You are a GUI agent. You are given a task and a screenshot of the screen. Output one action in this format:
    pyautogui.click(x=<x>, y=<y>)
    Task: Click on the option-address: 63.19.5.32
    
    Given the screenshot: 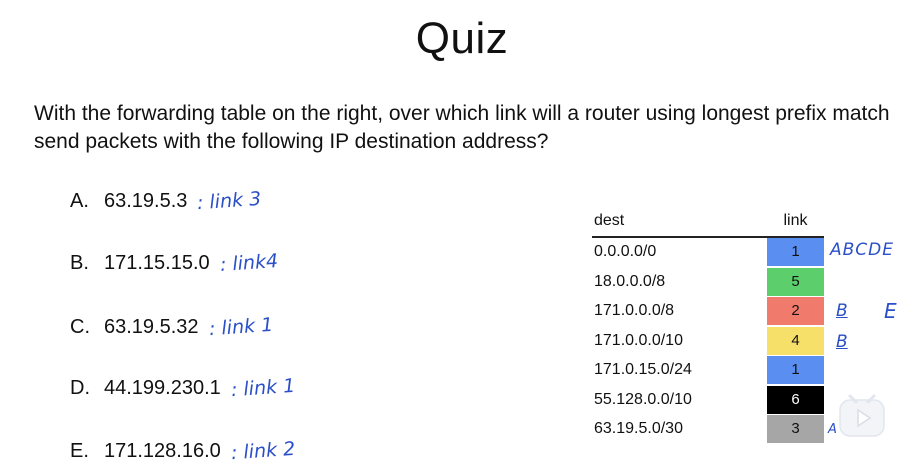 What is the action you would take?
    pyautogui.click(x=151, y=327)
    